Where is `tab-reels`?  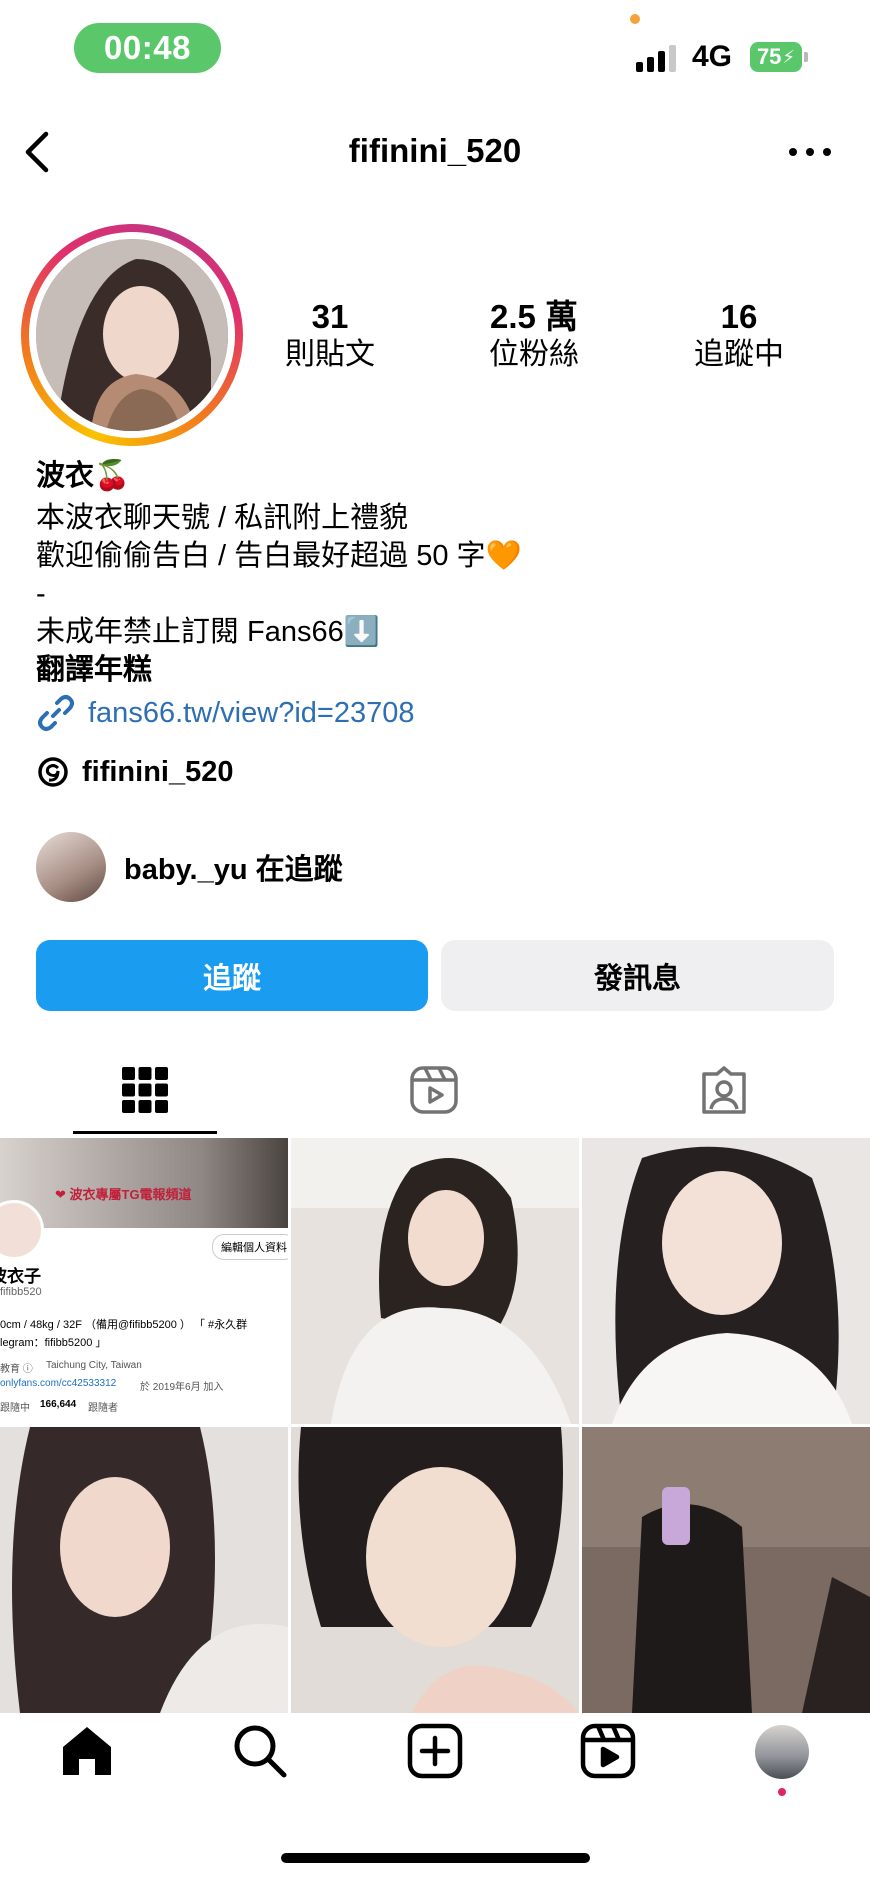
tab-reels is located at coordinates (434, 1090).